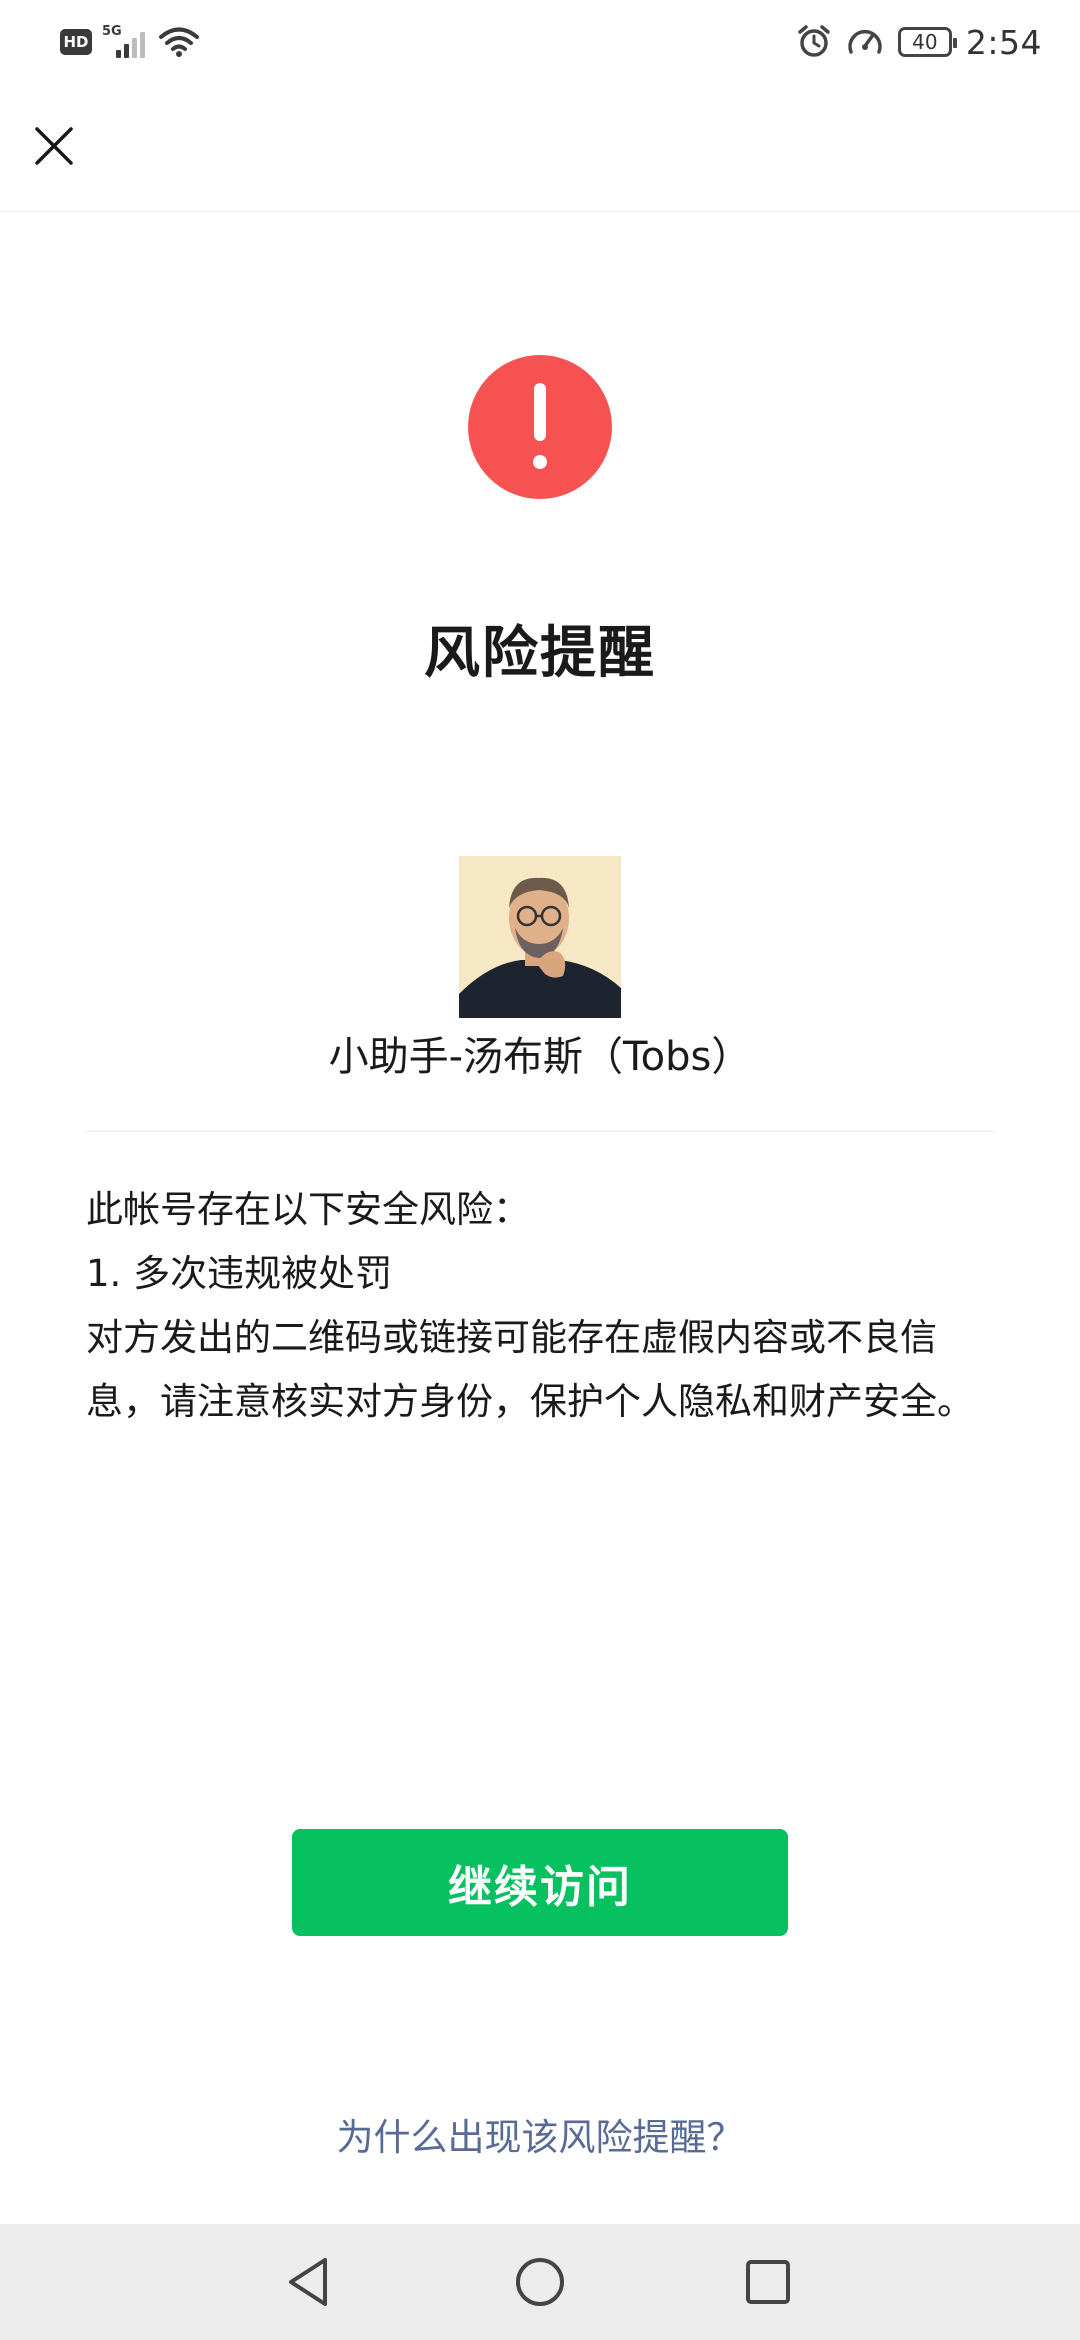  I want to click on system-nav-bar, so click(540, 2282).